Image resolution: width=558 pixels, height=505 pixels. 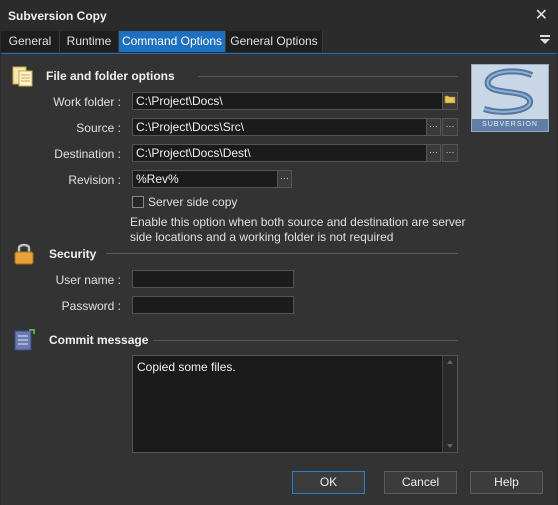 What do you see at coordinates (88, 280) in the screenshot?
I see `username-label: User name :` at bounding box center [88, 280].